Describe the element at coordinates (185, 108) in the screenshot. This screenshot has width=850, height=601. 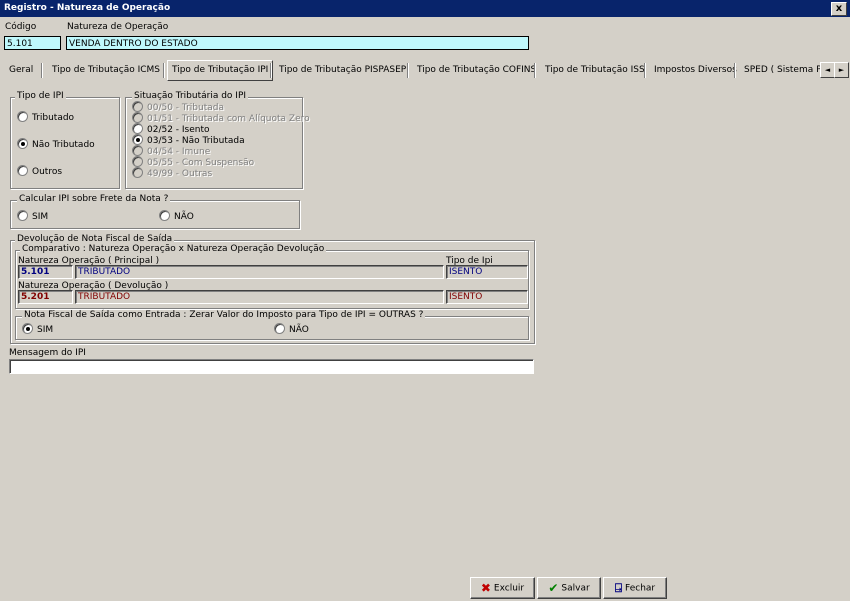
I see `radio-label: 00/50 - Tributada` at that location.